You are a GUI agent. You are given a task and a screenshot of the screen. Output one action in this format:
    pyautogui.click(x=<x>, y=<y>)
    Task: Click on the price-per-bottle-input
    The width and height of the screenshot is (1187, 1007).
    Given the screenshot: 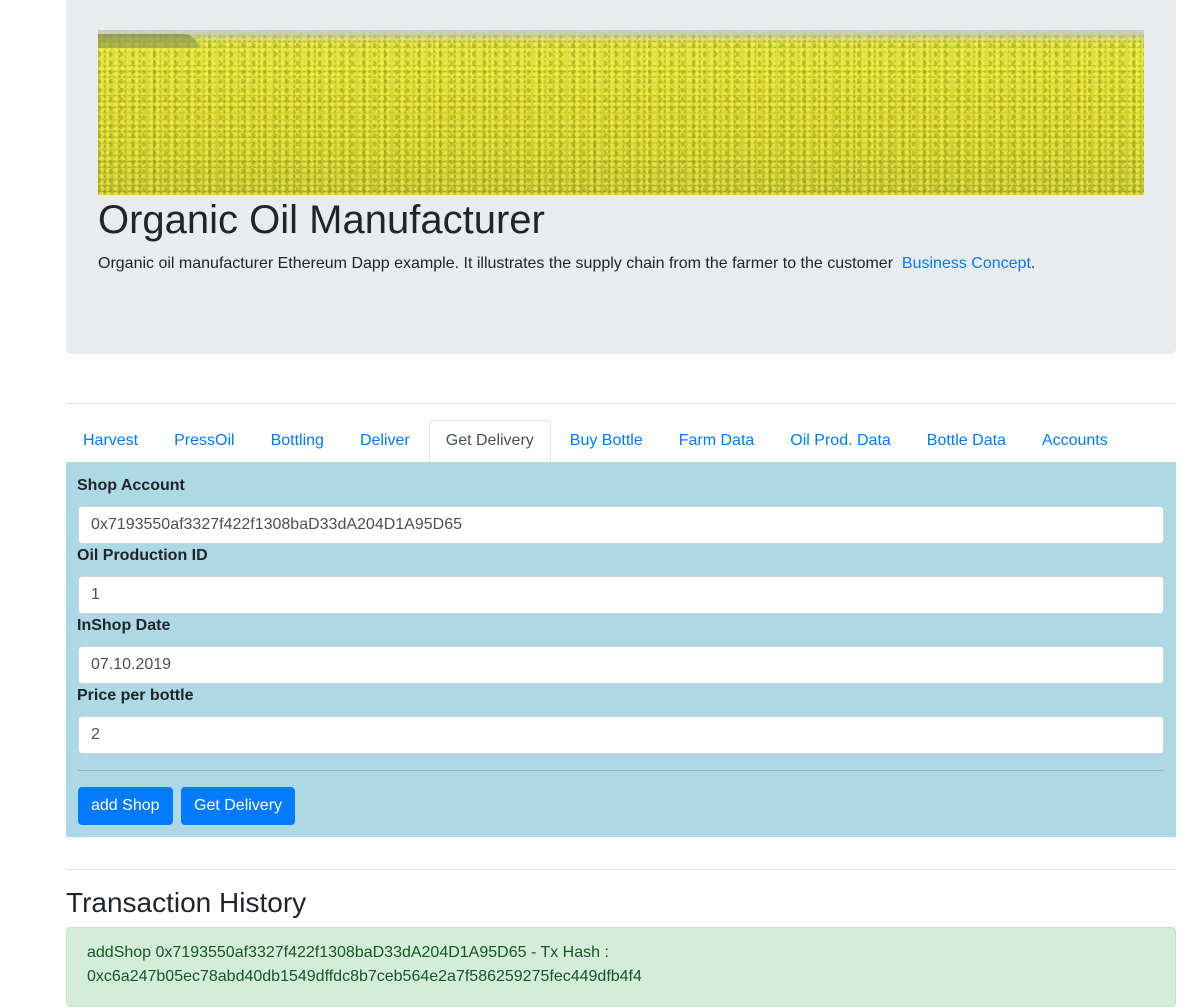 What is the action you would take?
    pyautogui.click(x=621, y=735)
    